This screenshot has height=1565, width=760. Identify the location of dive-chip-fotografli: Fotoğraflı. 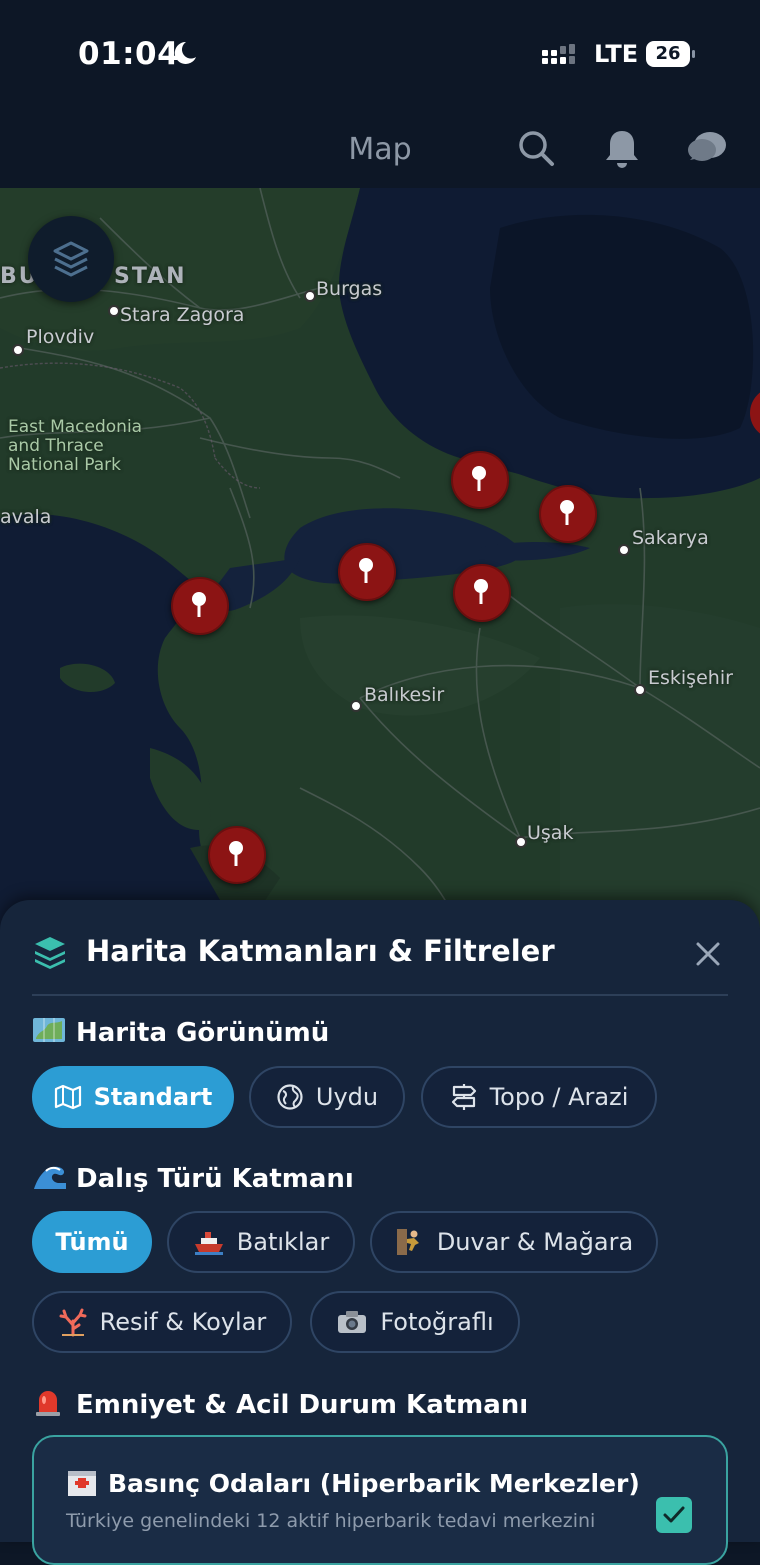
(415, 1322).